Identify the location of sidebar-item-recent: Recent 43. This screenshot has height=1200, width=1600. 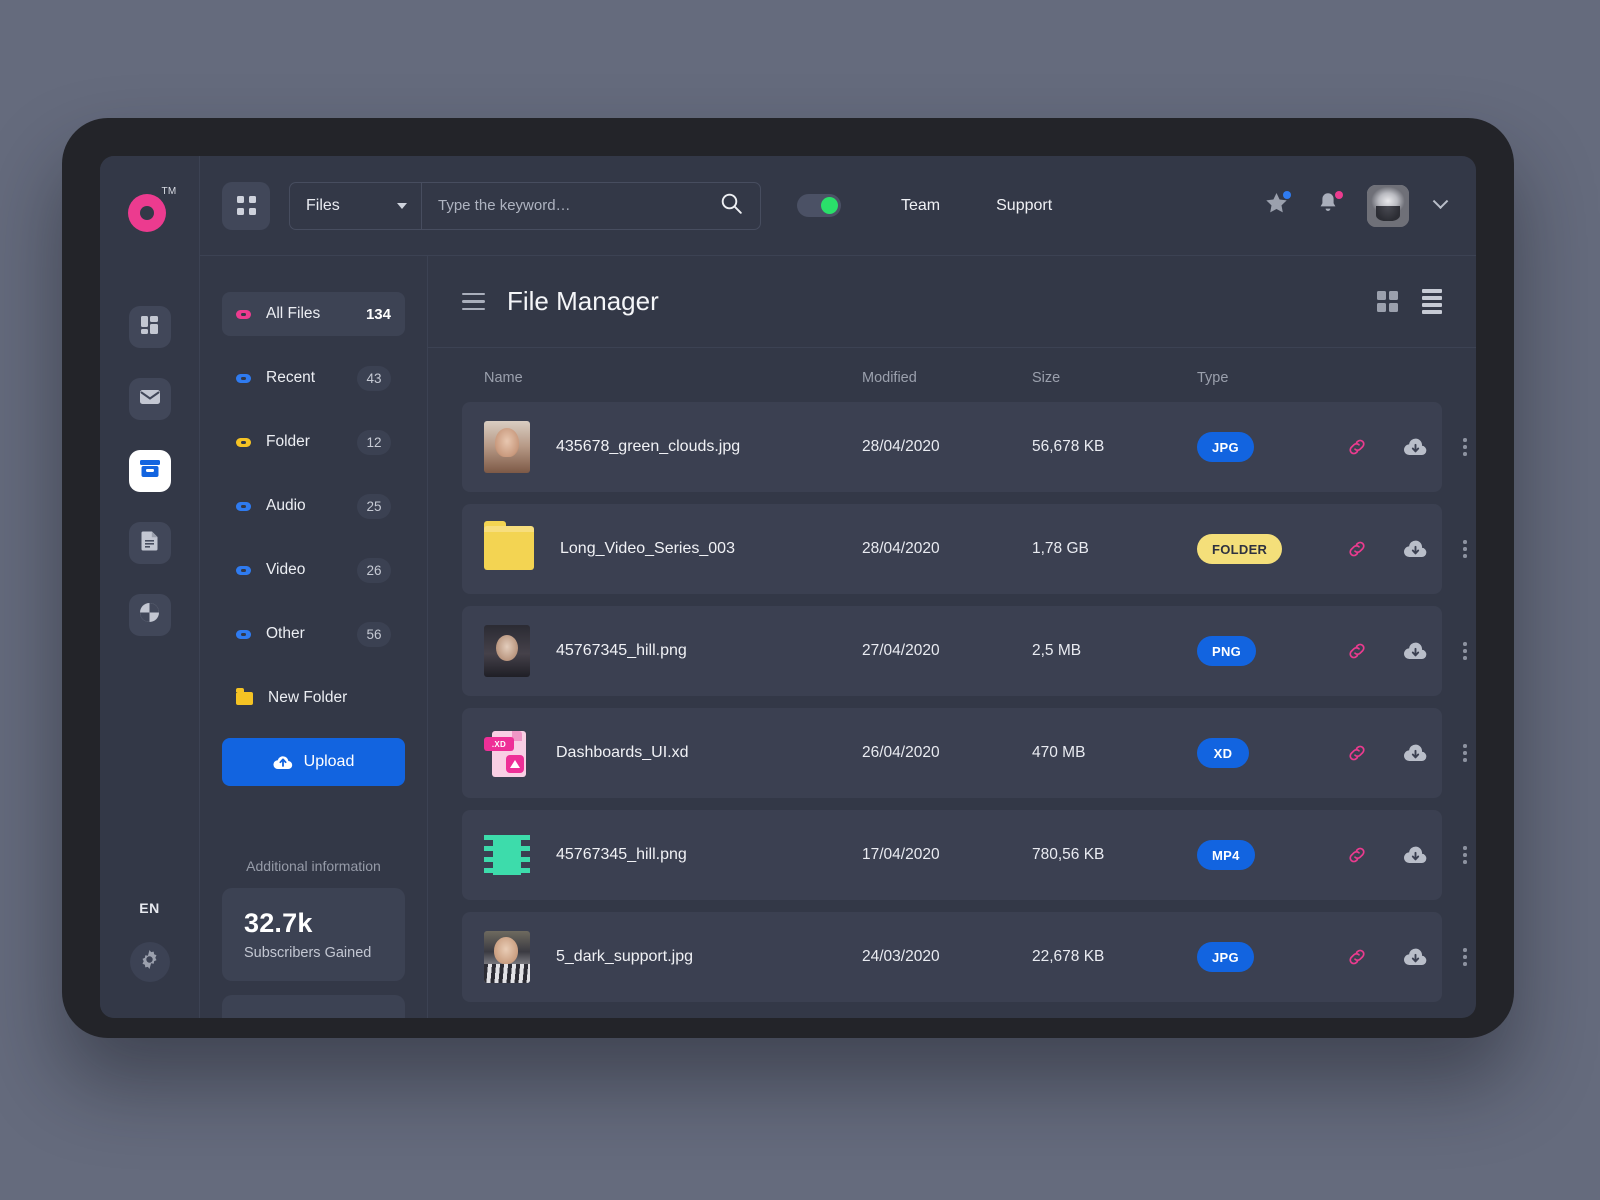
(313, 378).